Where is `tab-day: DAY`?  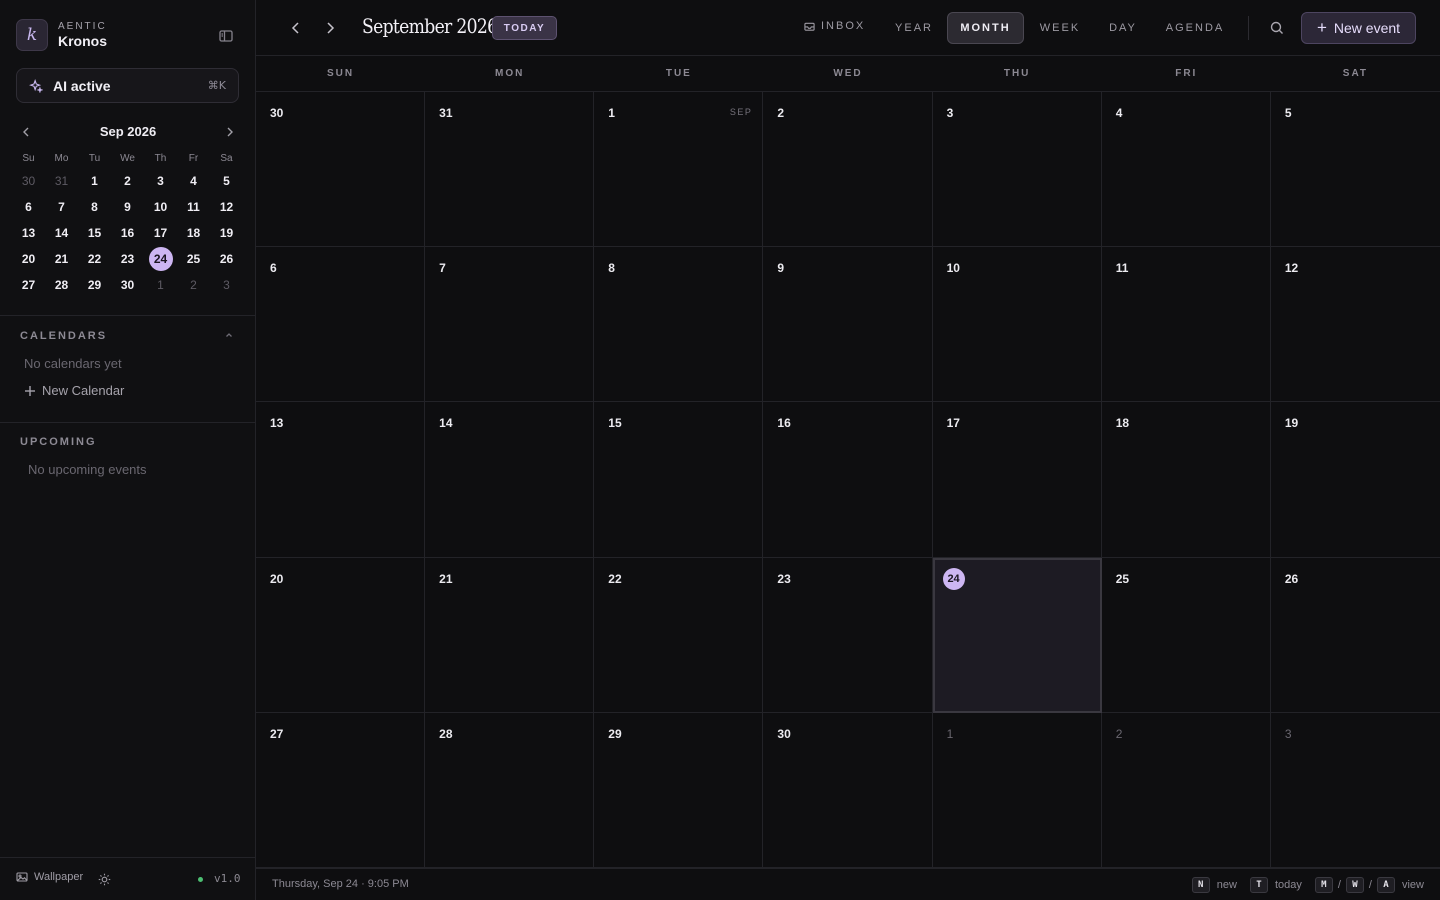
tab-day: DAY is located at coordinates (1123, 28).